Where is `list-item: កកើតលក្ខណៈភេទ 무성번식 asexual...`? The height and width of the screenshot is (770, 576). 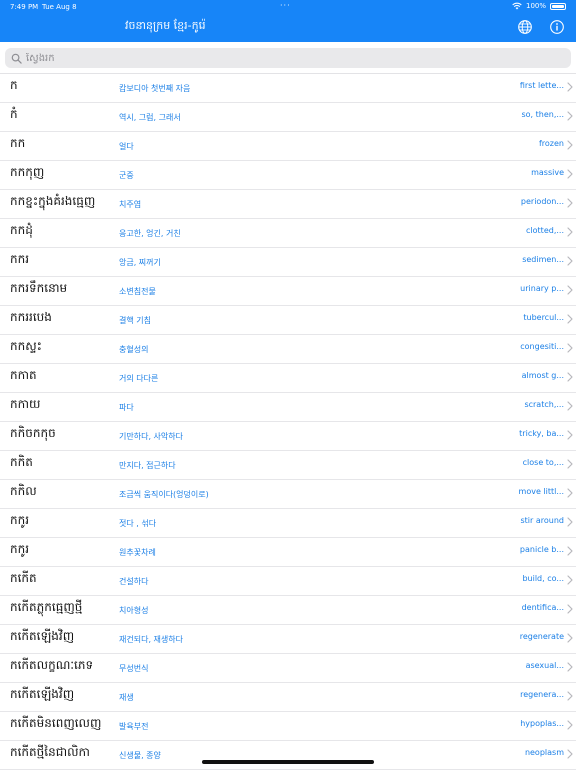
list-item: កកើតលក្ខណៈភេទ 무성번식 asexual... is located at coordinates (288, 668).